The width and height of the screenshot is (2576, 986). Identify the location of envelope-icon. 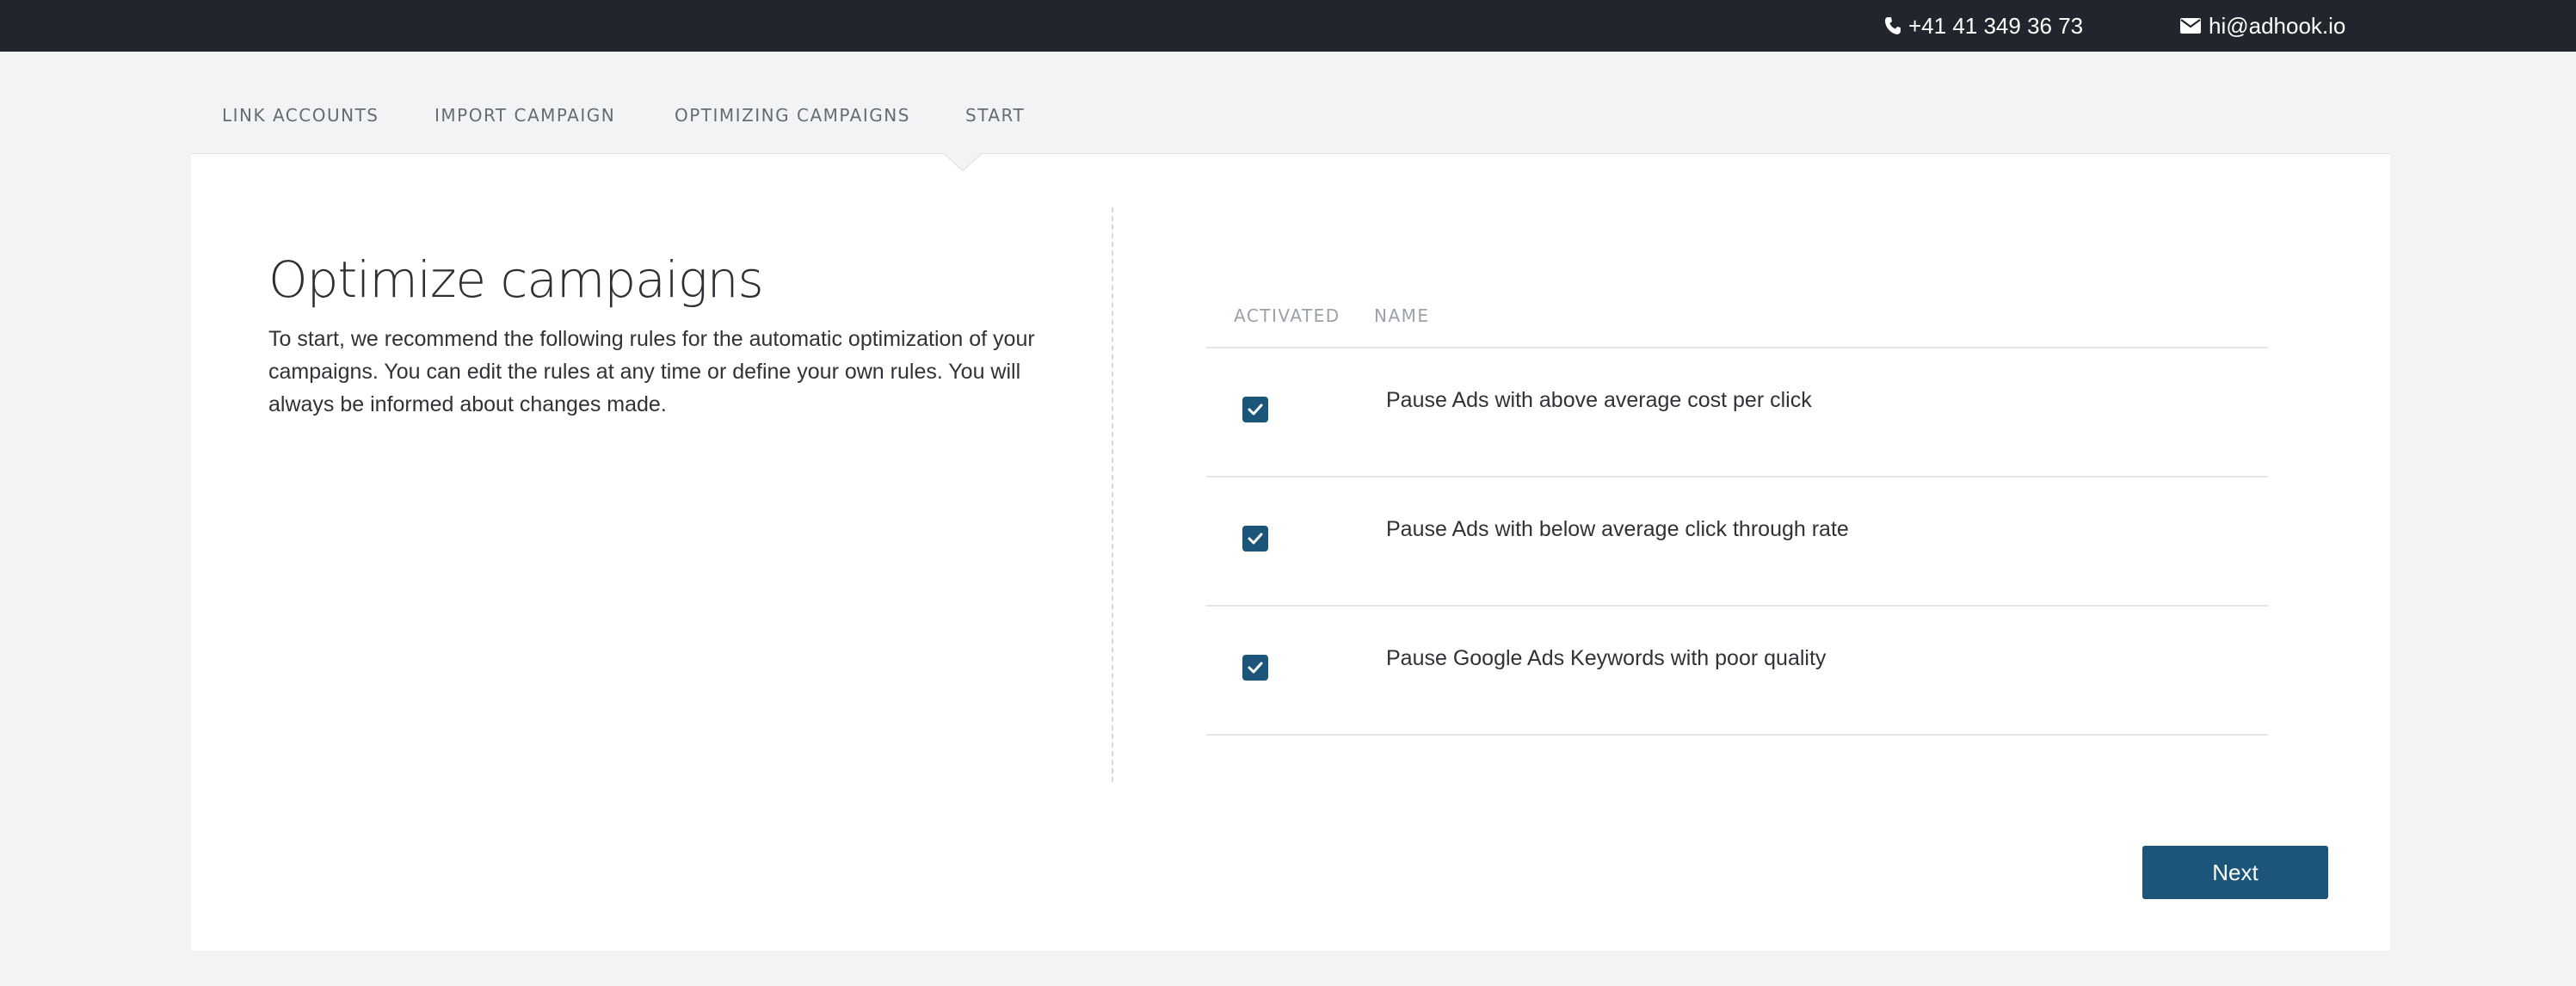
(2191, 26).